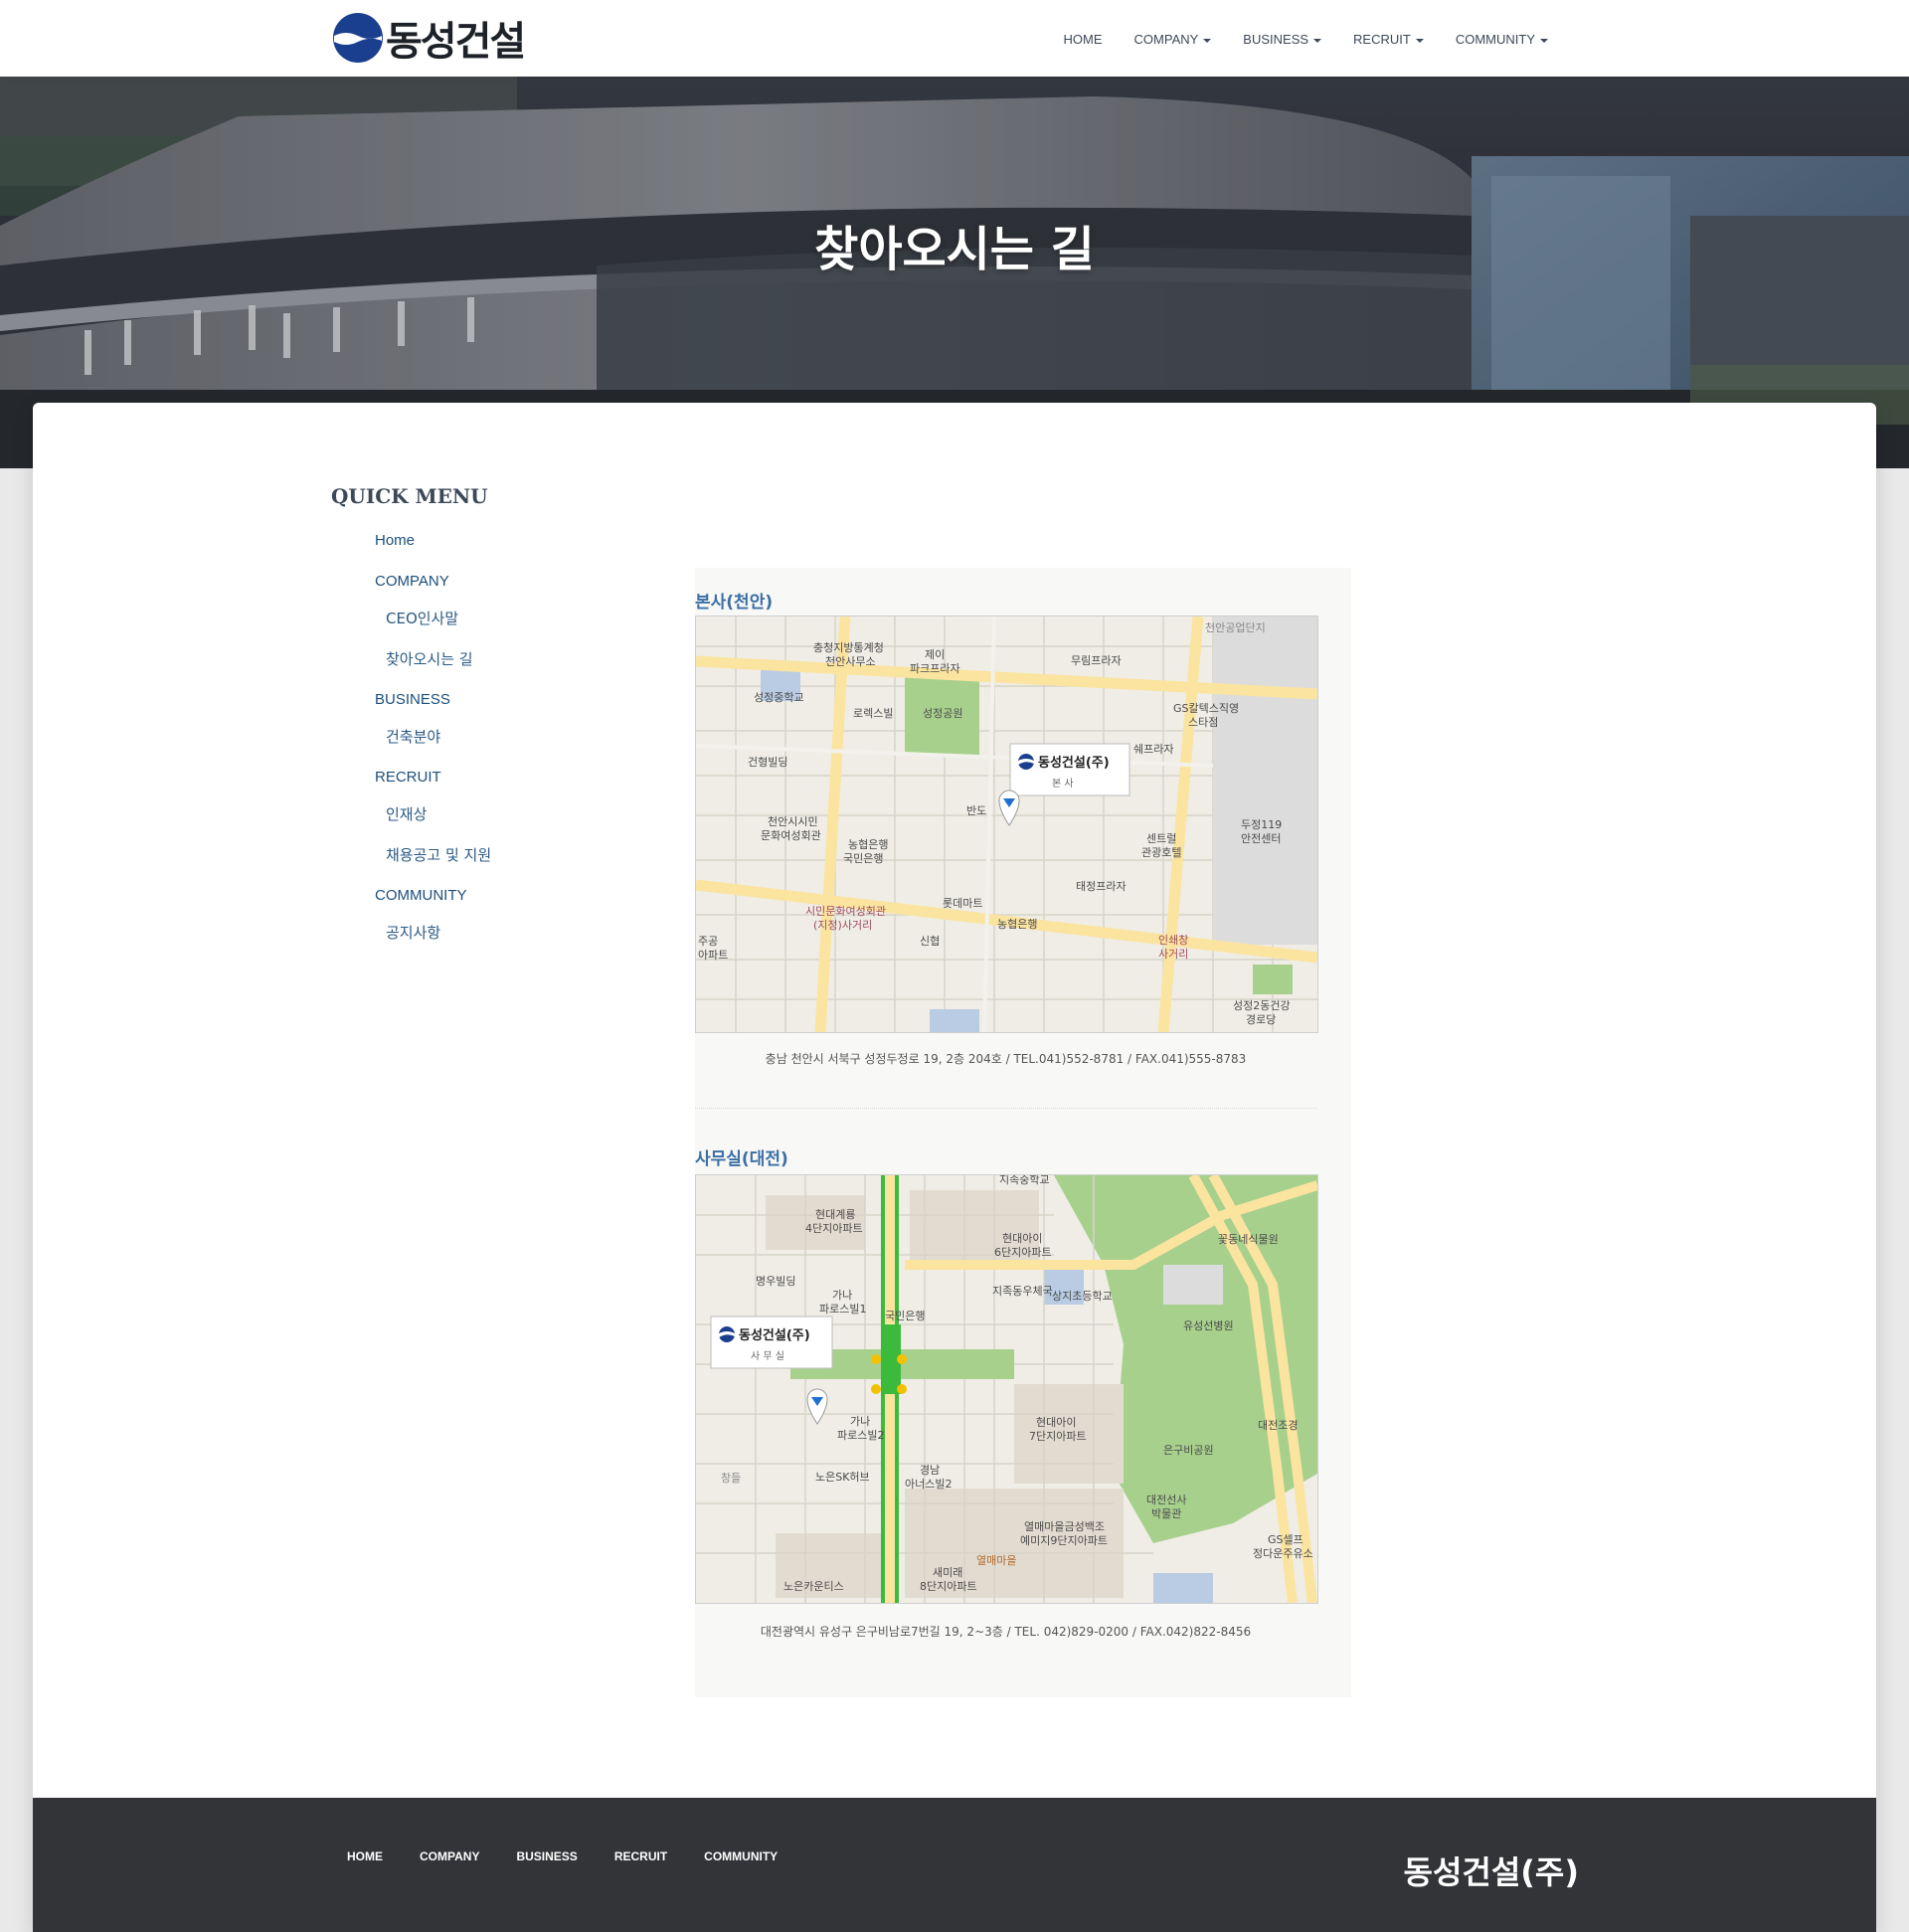  I want to click on nav-business: BUSINESS, so click(1281, 40).